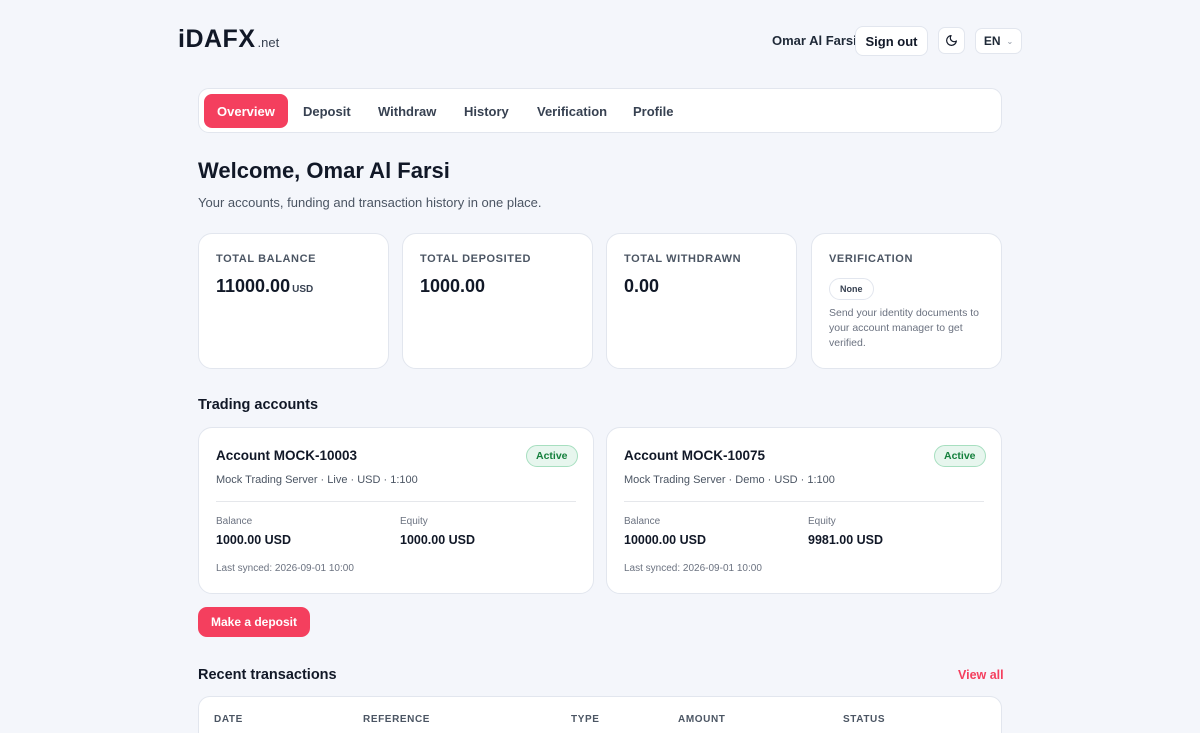  What do you see at coordinates (642, 286) in the screenshot?
I see `total-withdrawn-value: 0.00` at bounding box center [642, 286].